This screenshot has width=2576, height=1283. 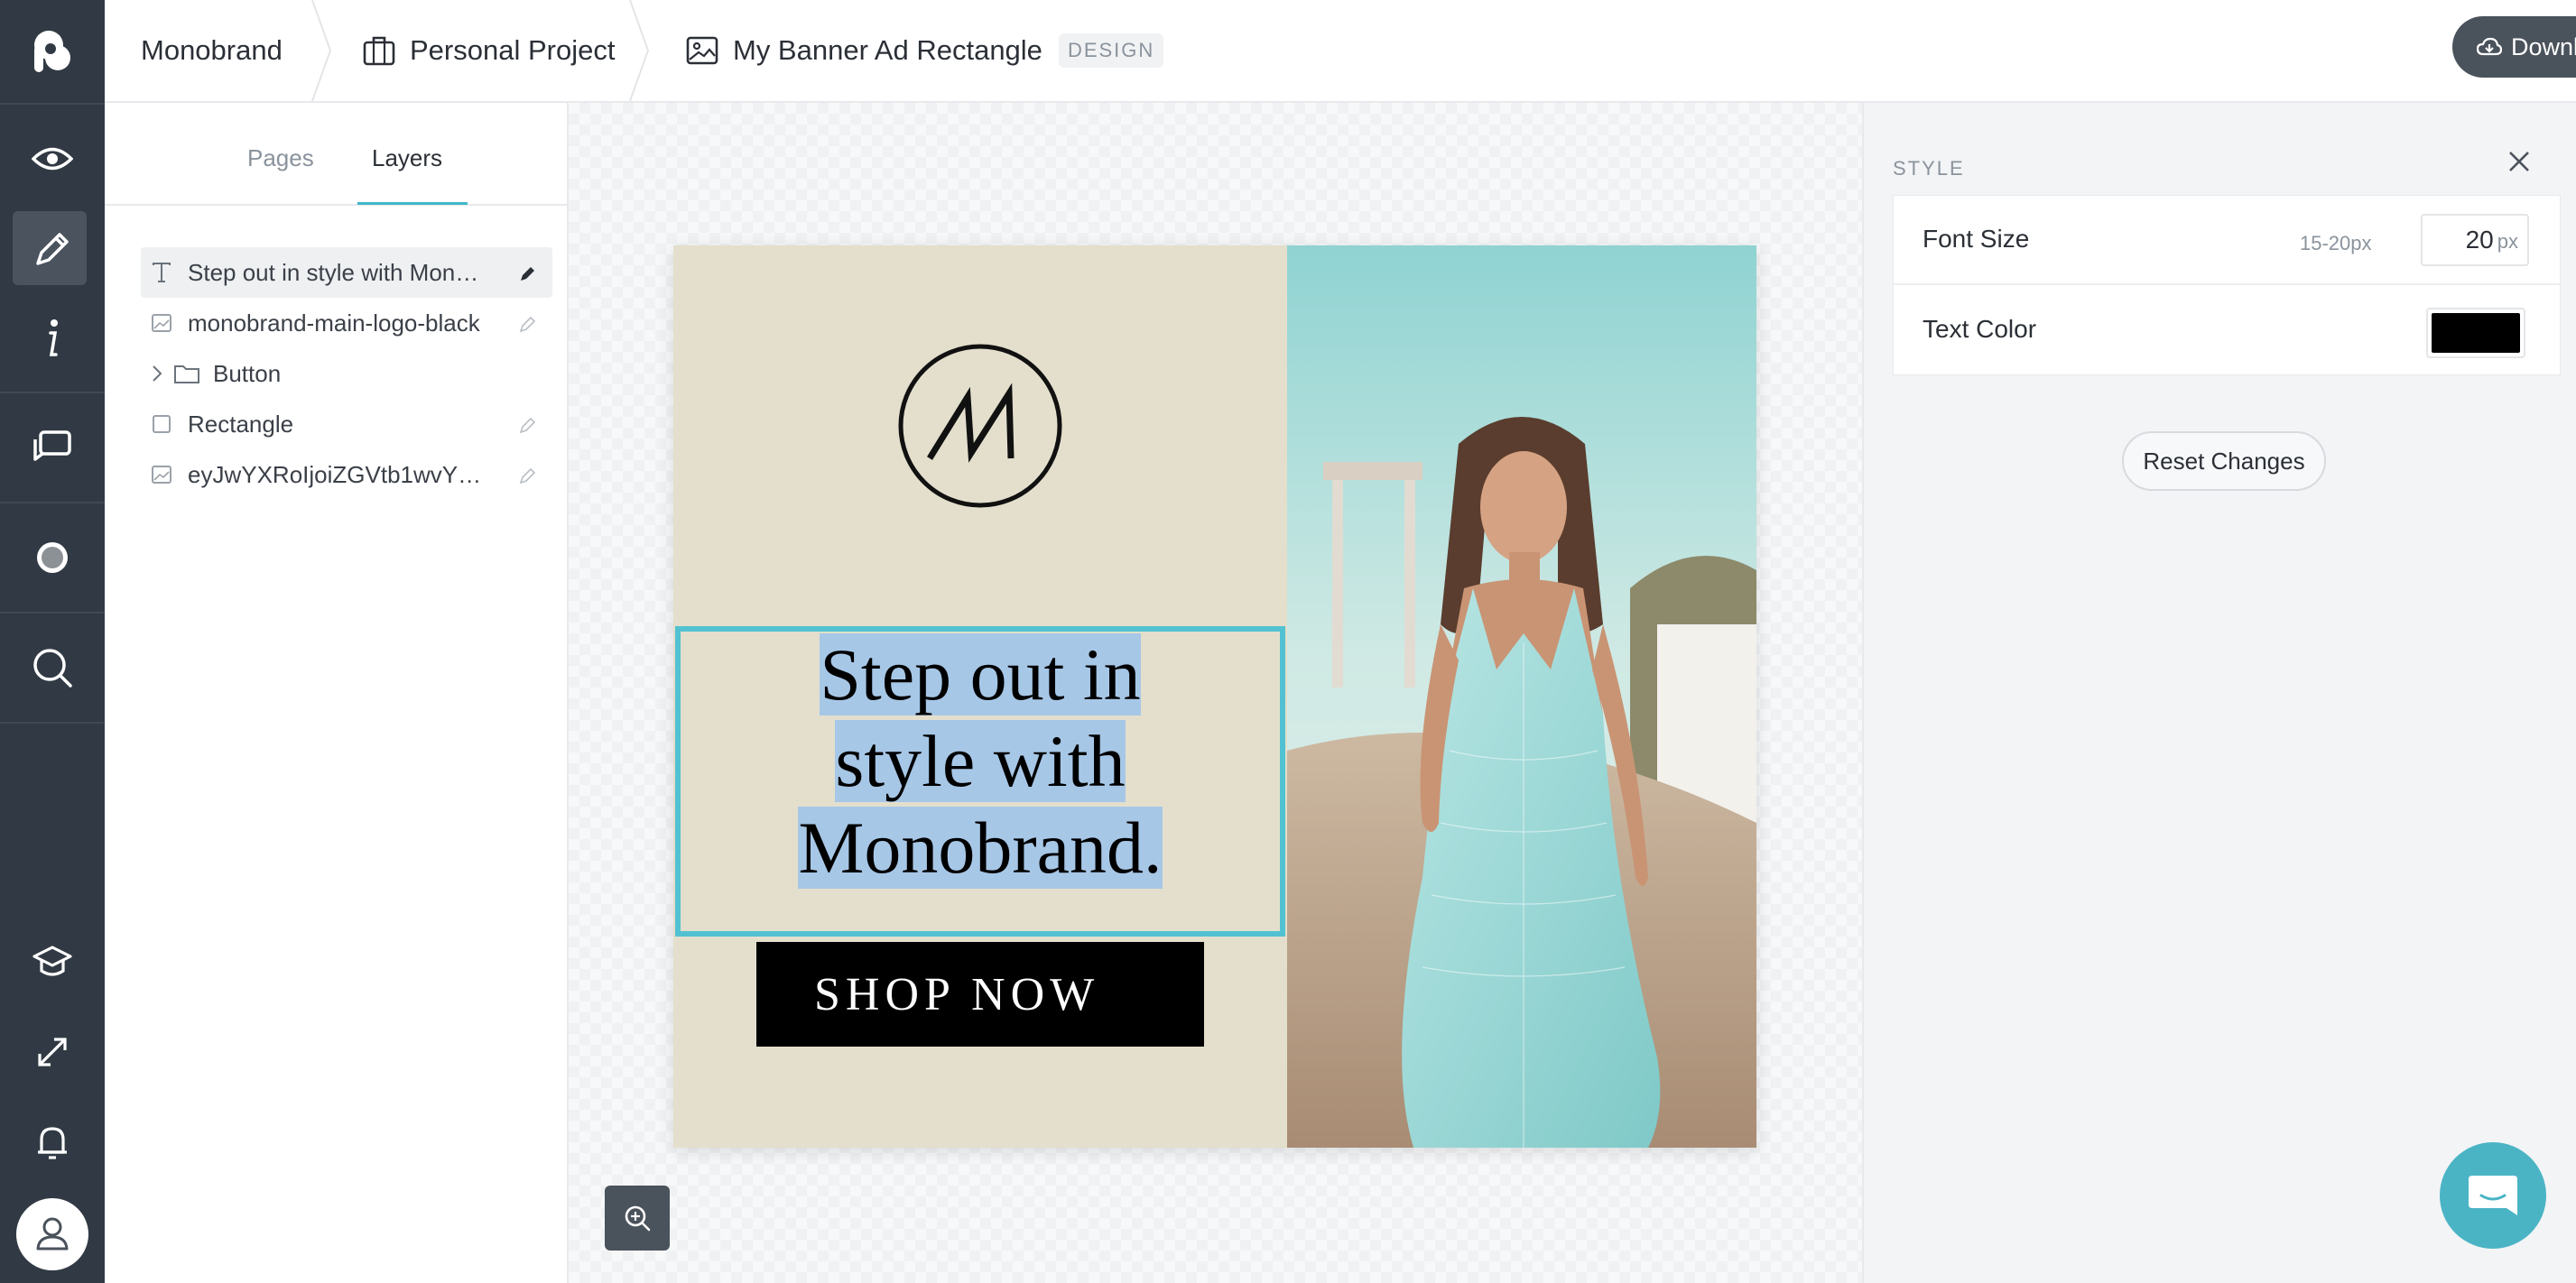 What do you see at coordinates (407, 158) in the screenshot?
I see `tab-layers: Layers` at bounding box center [407, 158].